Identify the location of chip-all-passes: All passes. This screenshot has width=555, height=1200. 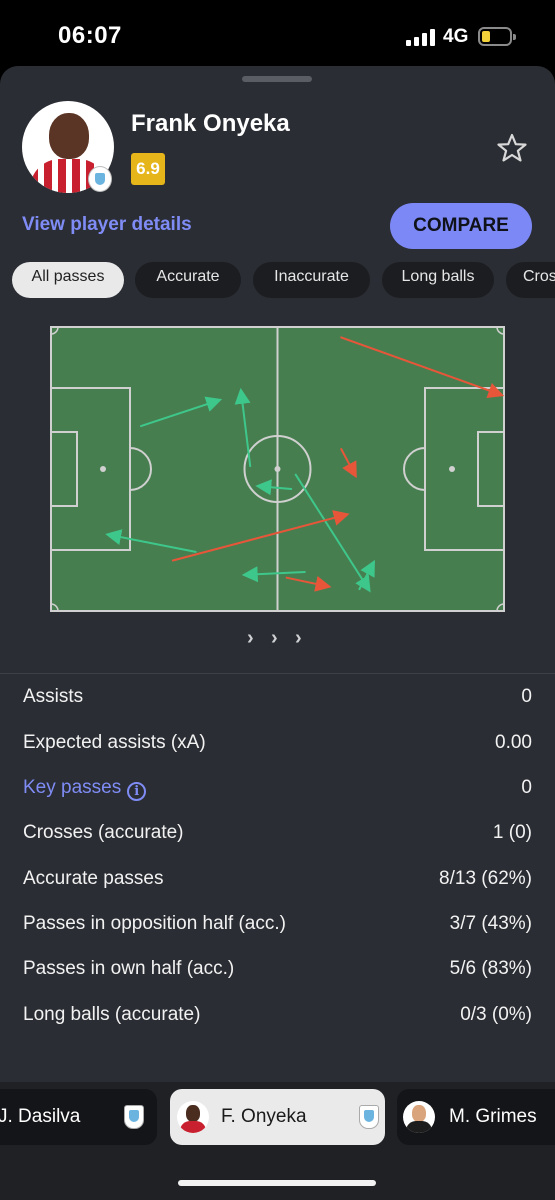
(68, 280).